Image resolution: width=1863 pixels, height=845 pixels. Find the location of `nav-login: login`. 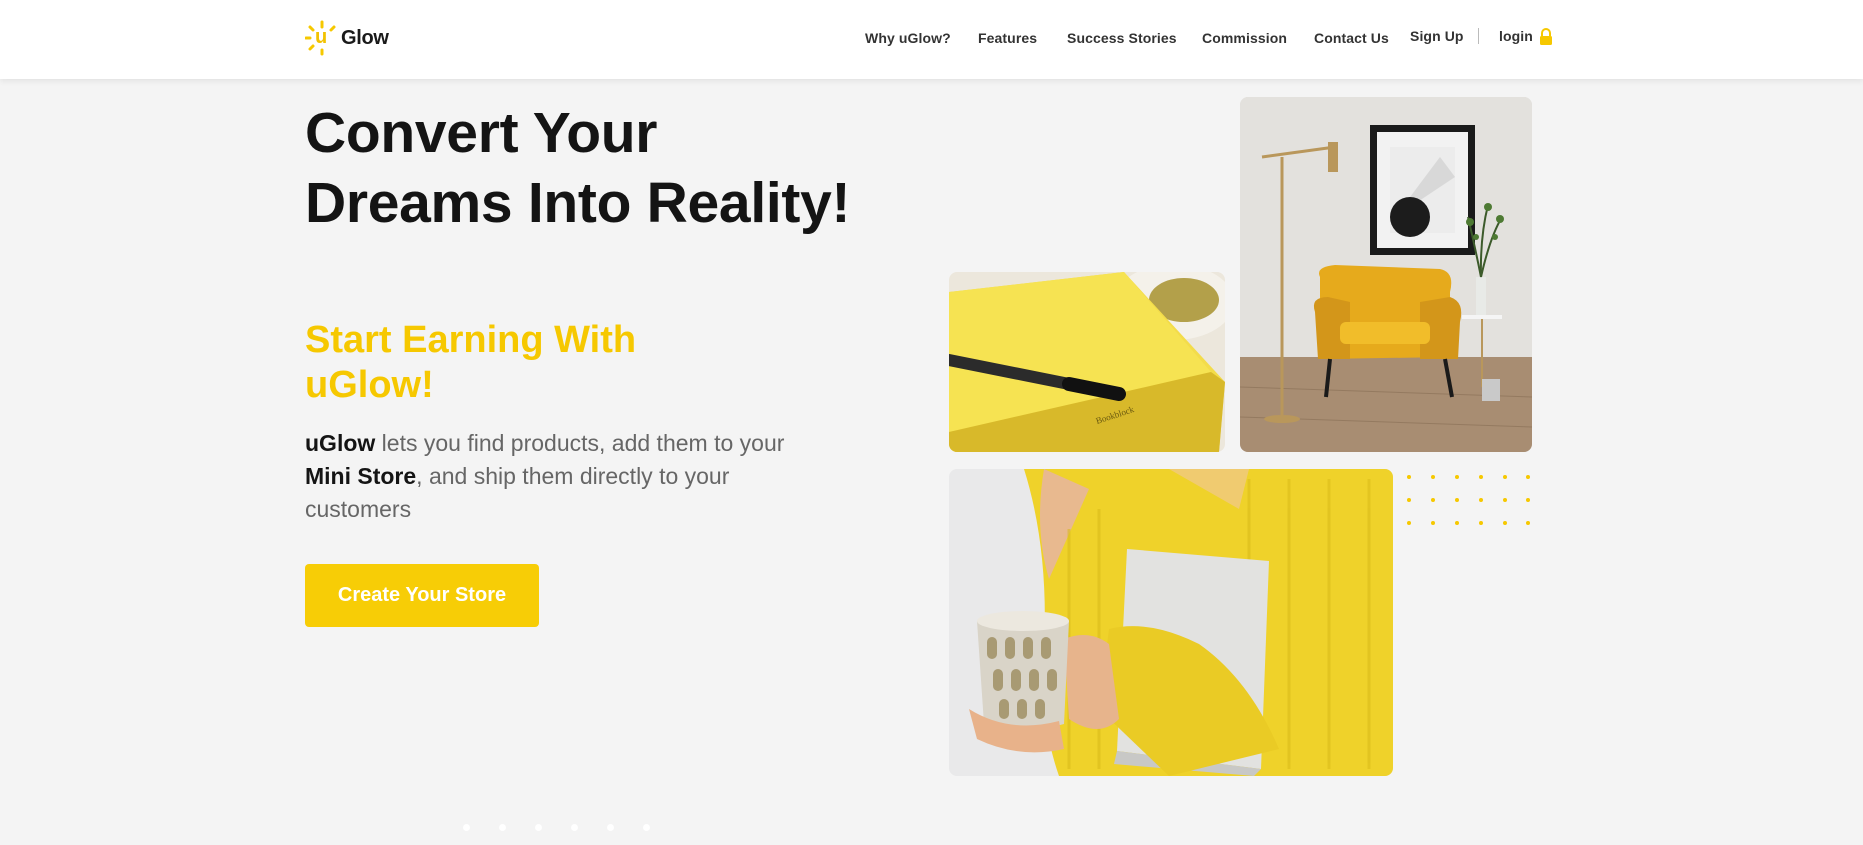

nav-login: login is located at coordinates (1516, 36).